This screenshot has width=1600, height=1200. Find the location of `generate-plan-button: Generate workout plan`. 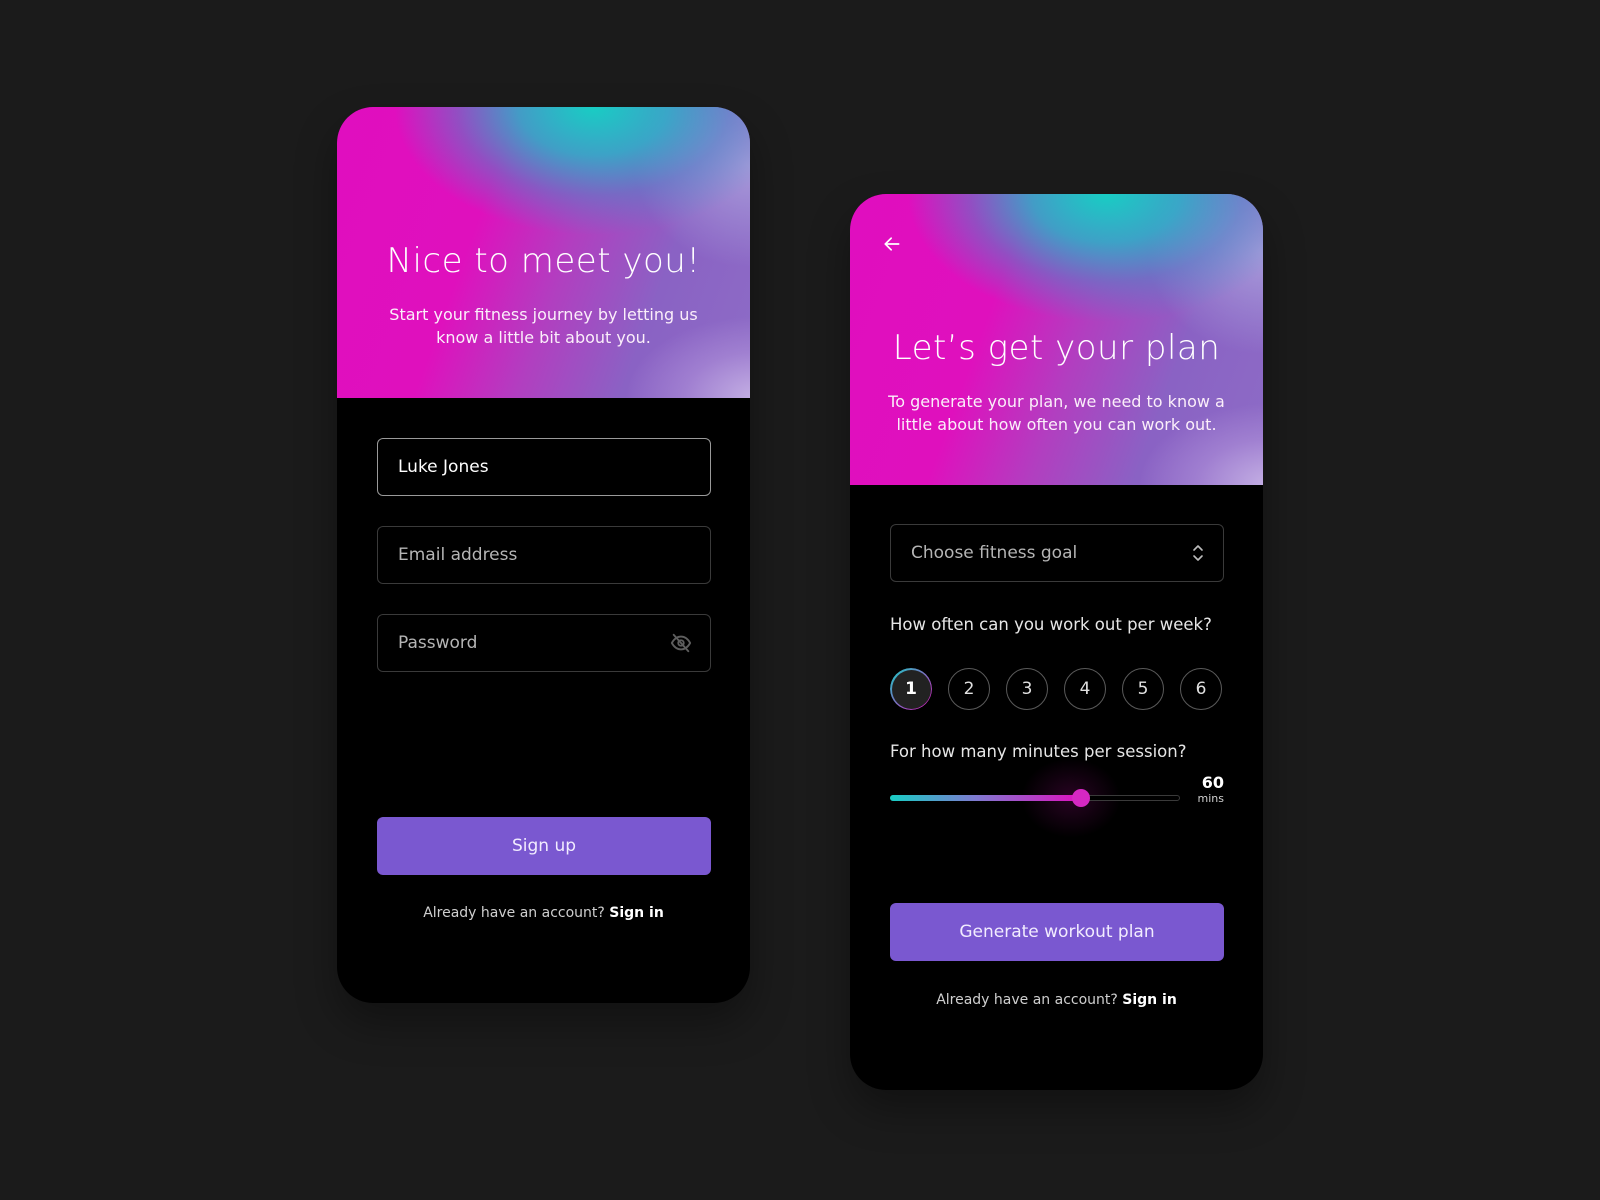

generate-plan-button: Generate workout plan is located at coordinates (1057, 932).